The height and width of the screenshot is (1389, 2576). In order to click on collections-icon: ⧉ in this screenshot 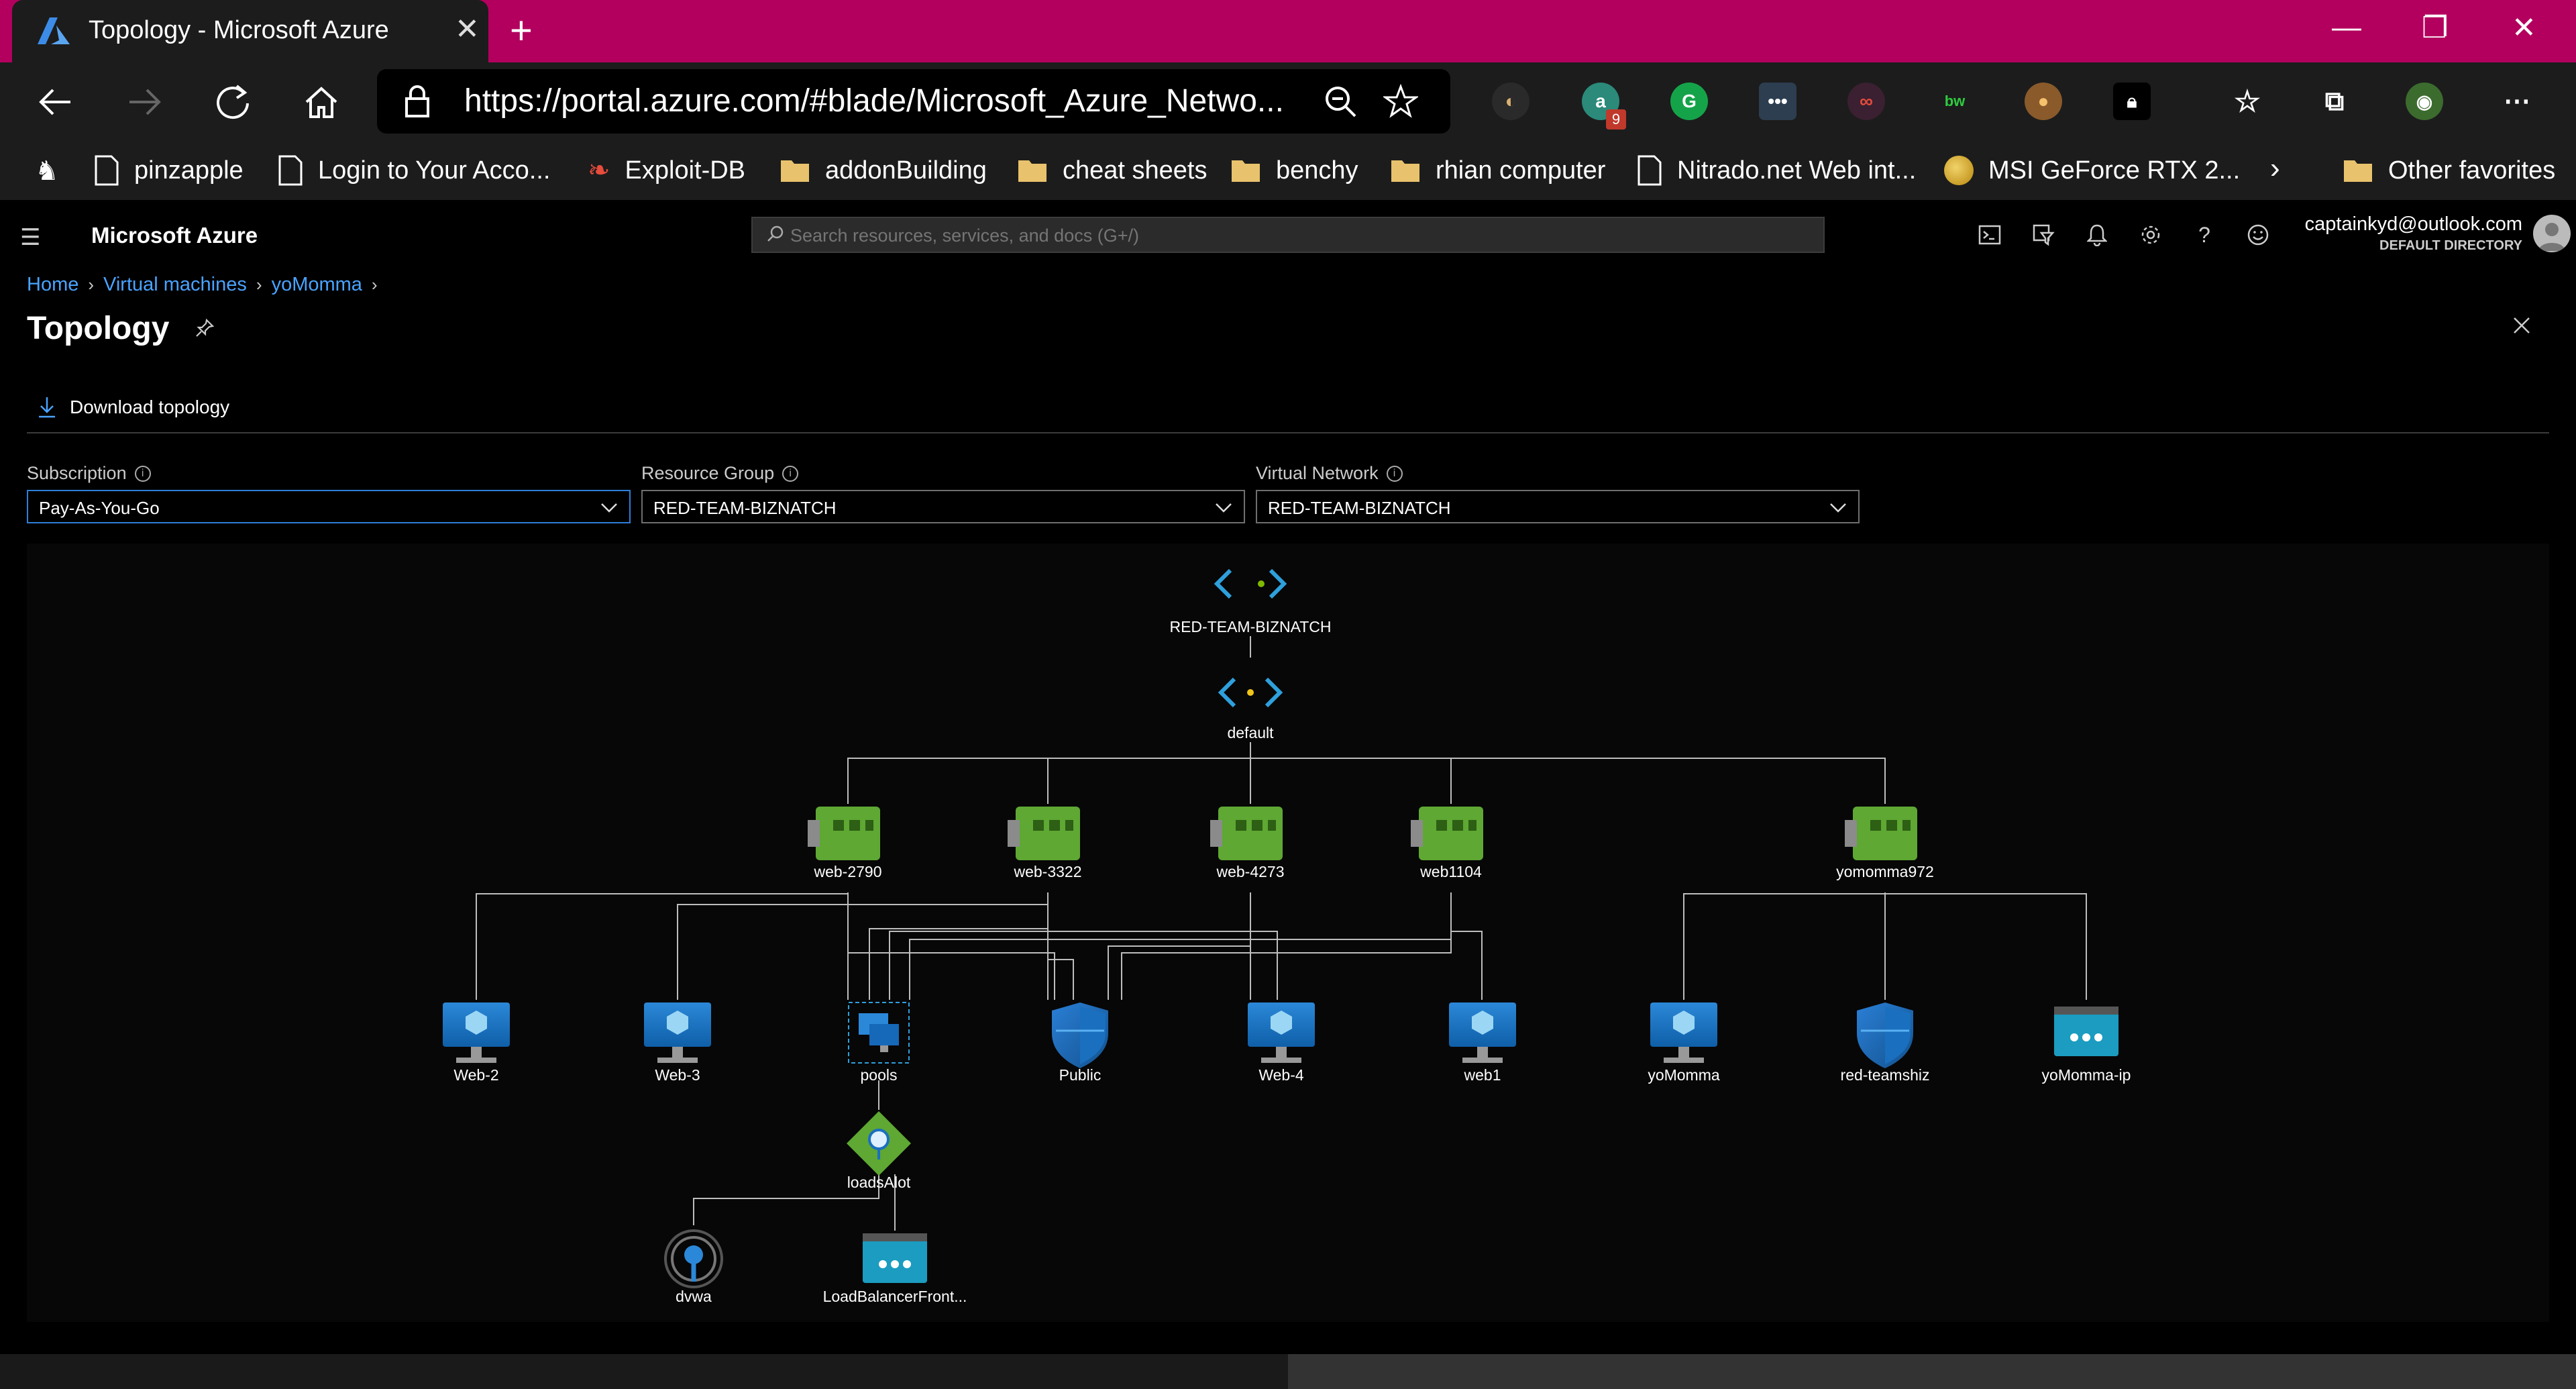, I will do `click(2334, 101)`.